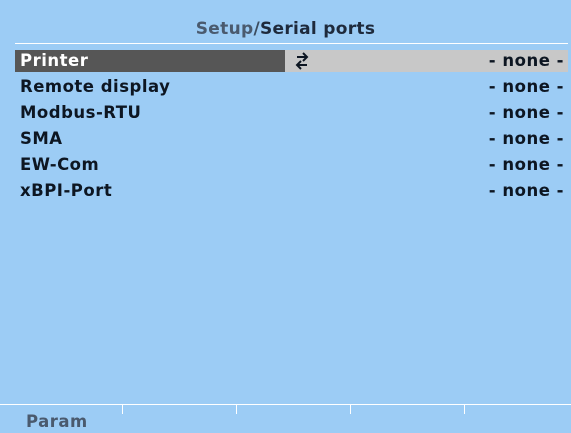 This screenshot has height=433, width=571. What do you see at coordinates (291, 43) in the screenshot?
I see `title-divider` at bounding box center [291, 43].